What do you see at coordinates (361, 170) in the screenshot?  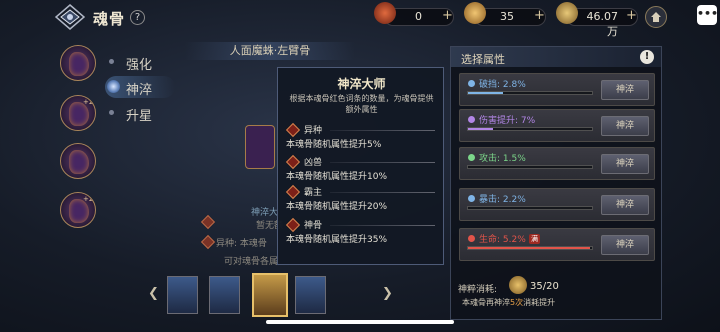 I see `master-tier-2: 凶兽 本魂骨随机属性提升10%` at bounding box center [361, 170].